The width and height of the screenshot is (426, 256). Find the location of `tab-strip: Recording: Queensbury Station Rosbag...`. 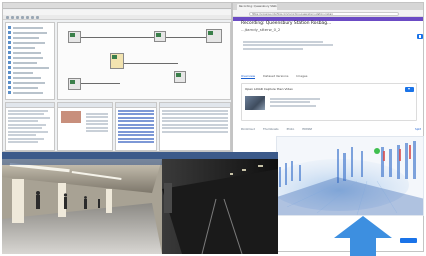

tab-strip: Recording: Queensbury Station Rosbag... is located at coordinates (328, 6).